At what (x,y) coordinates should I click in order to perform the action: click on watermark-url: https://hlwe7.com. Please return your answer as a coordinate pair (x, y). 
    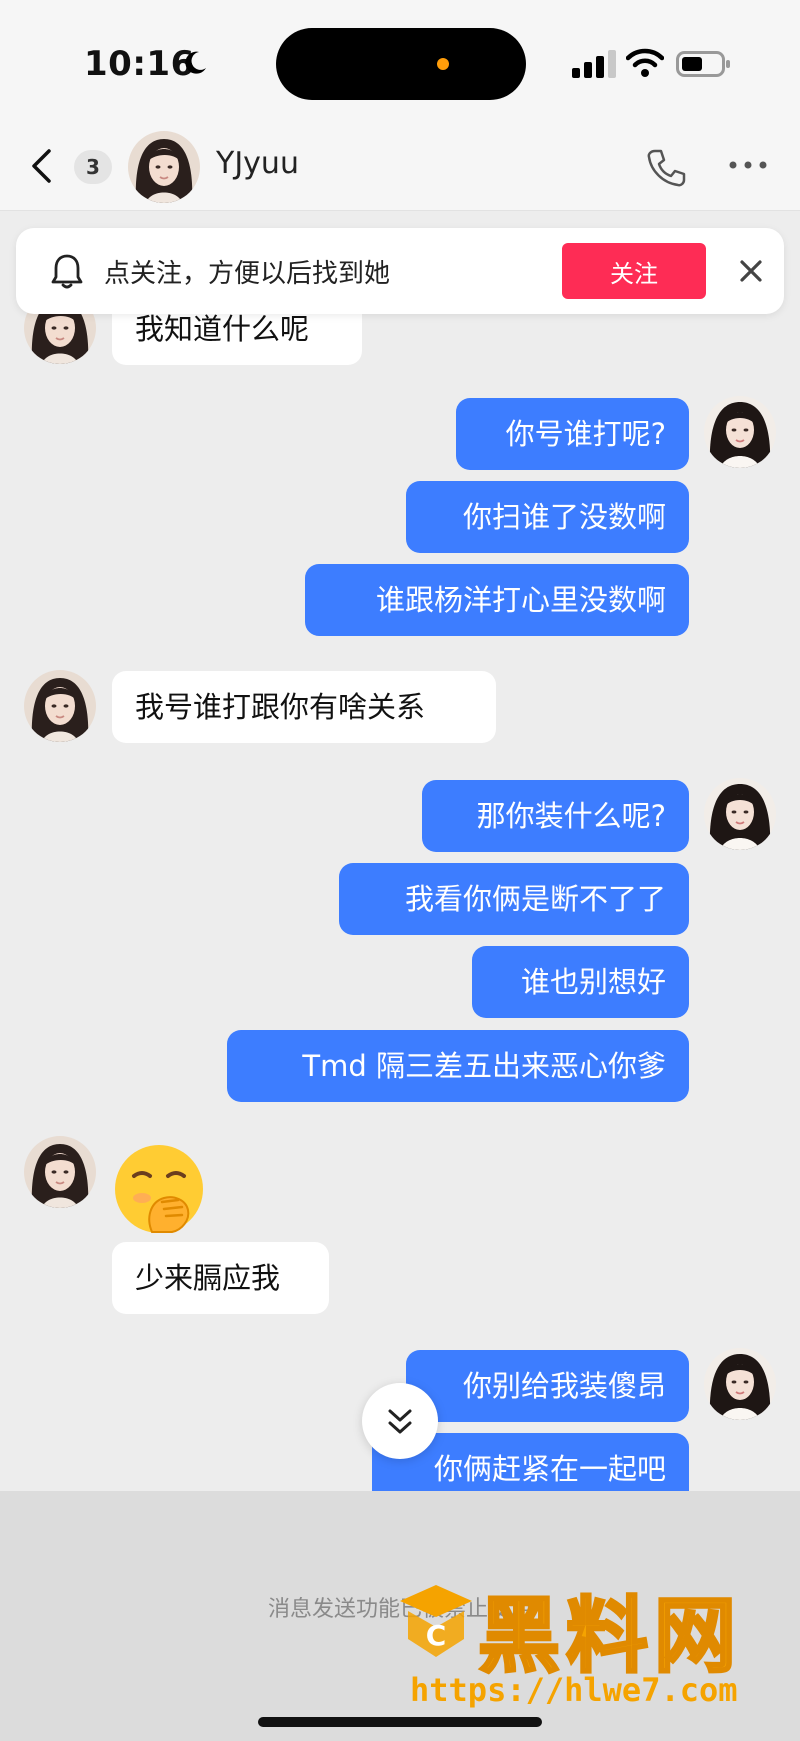
    Looking at the image, I should click on (574, 1690).